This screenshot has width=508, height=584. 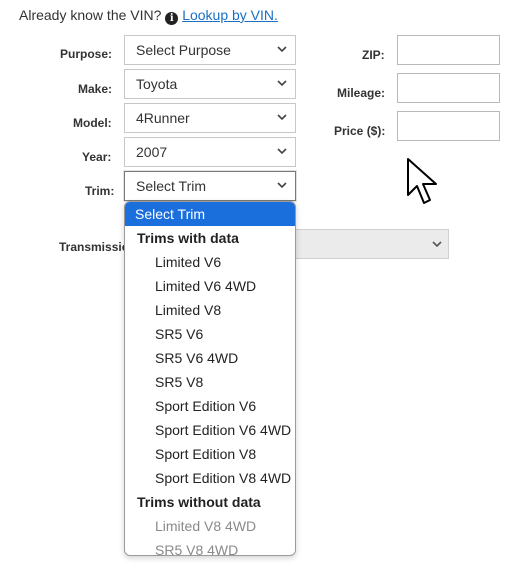 I want to click on transmission-label: Transmissio, so click(x=94, y=247).